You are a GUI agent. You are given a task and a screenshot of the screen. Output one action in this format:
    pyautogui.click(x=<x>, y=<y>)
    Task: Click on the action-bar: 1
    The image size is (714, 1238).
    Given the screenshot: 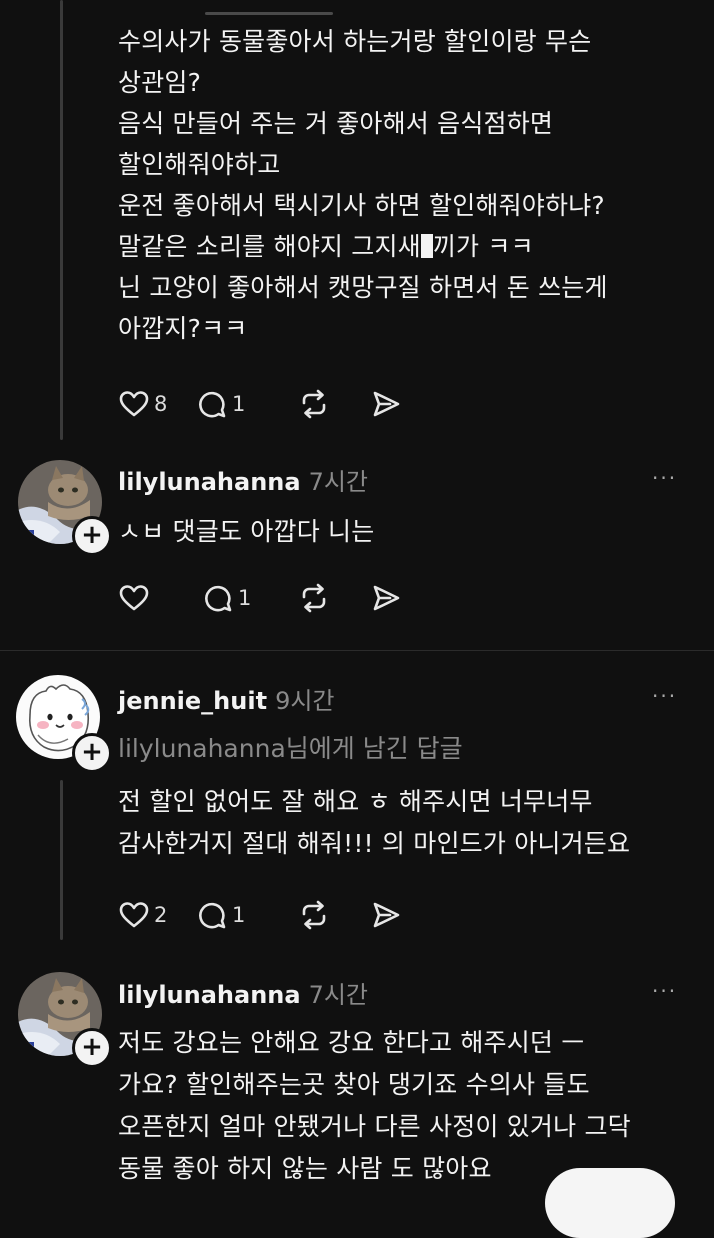 What is the action you would take?
    pyautogui.click(x=274, y=598)
    